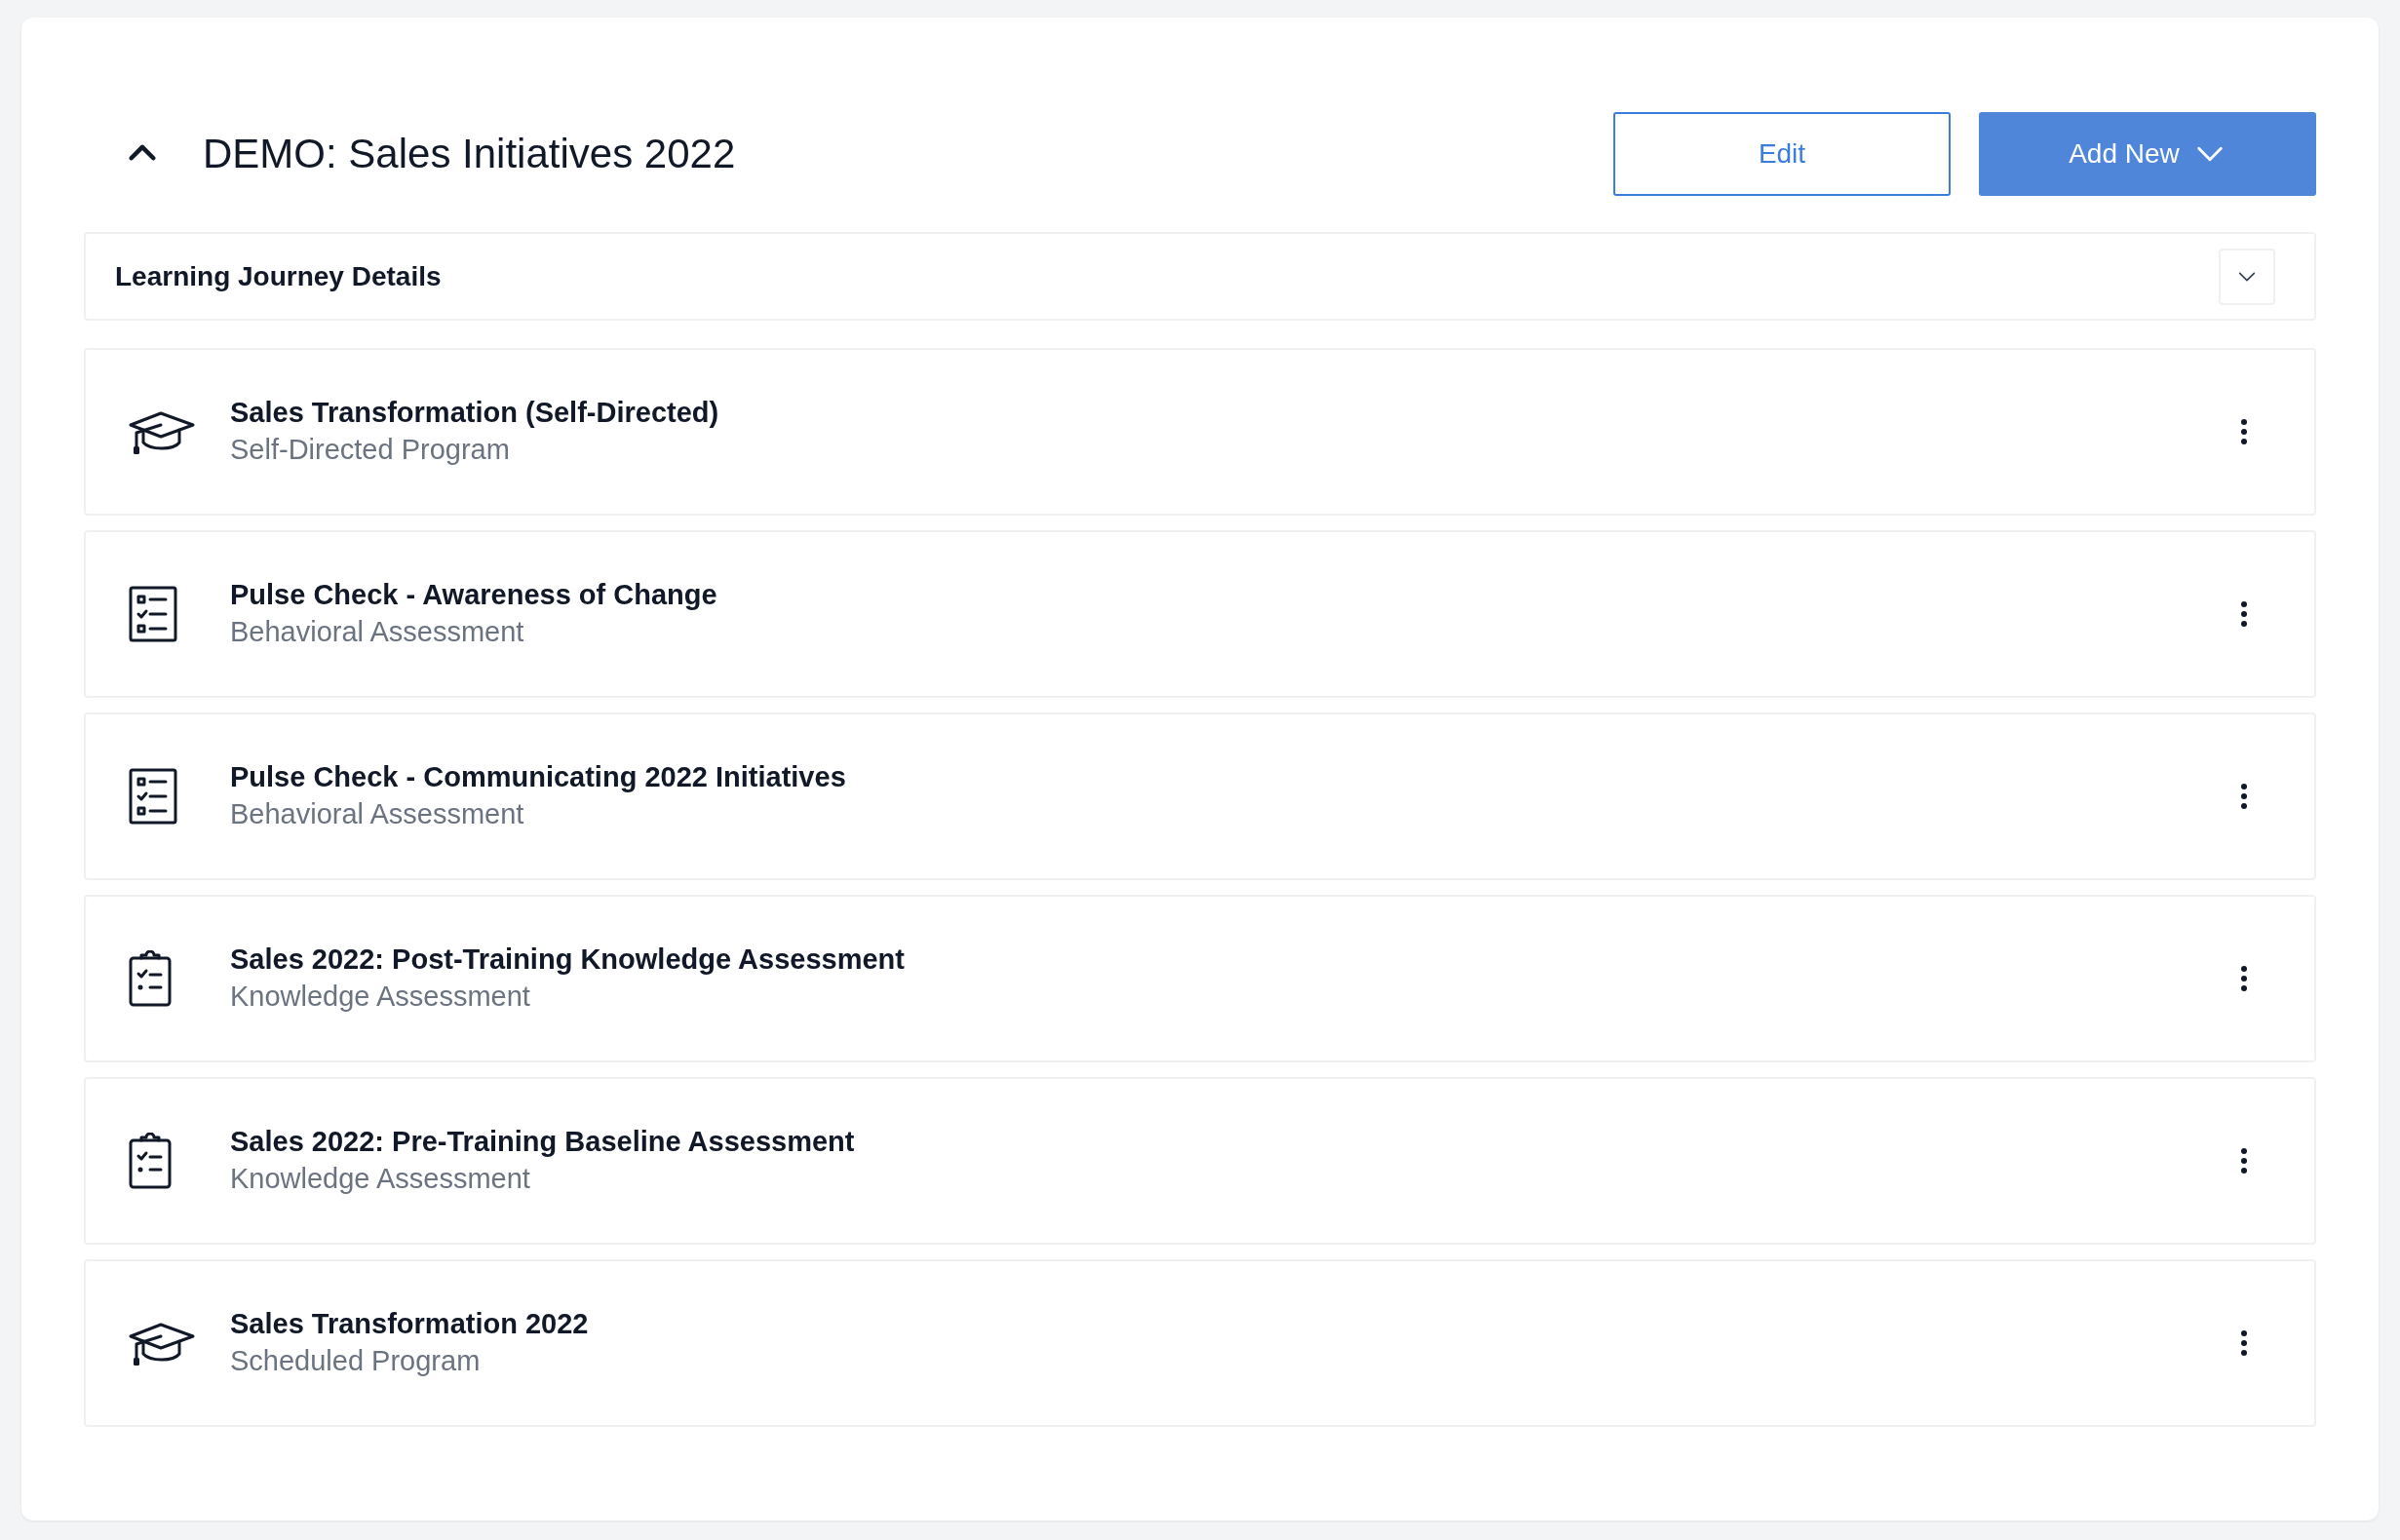 The height and width of the screenshot is (1540, 2400). I want to click on expand-toggle, so click(2247, 276).